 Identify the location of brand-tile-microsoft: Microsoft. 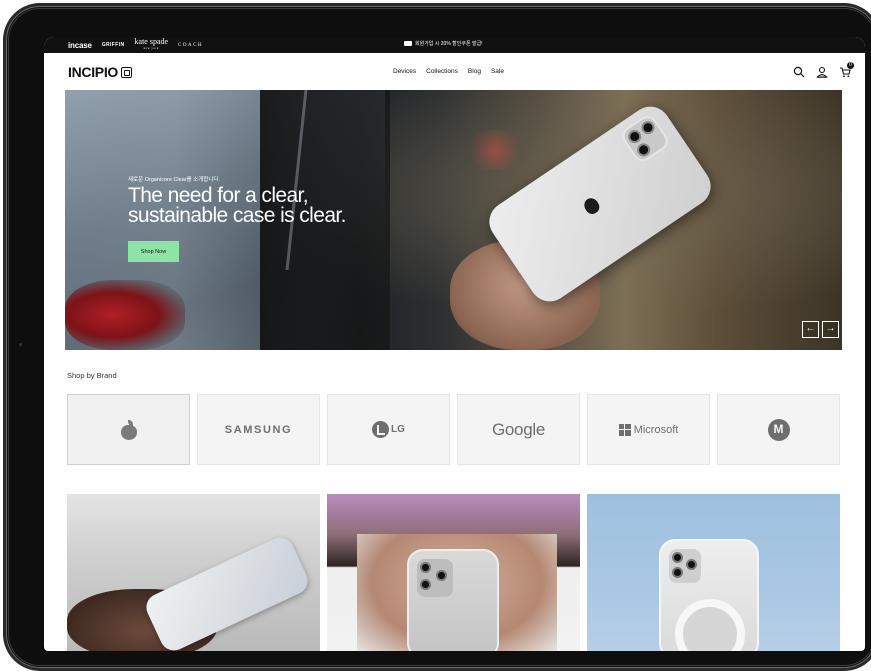
(648, 429).